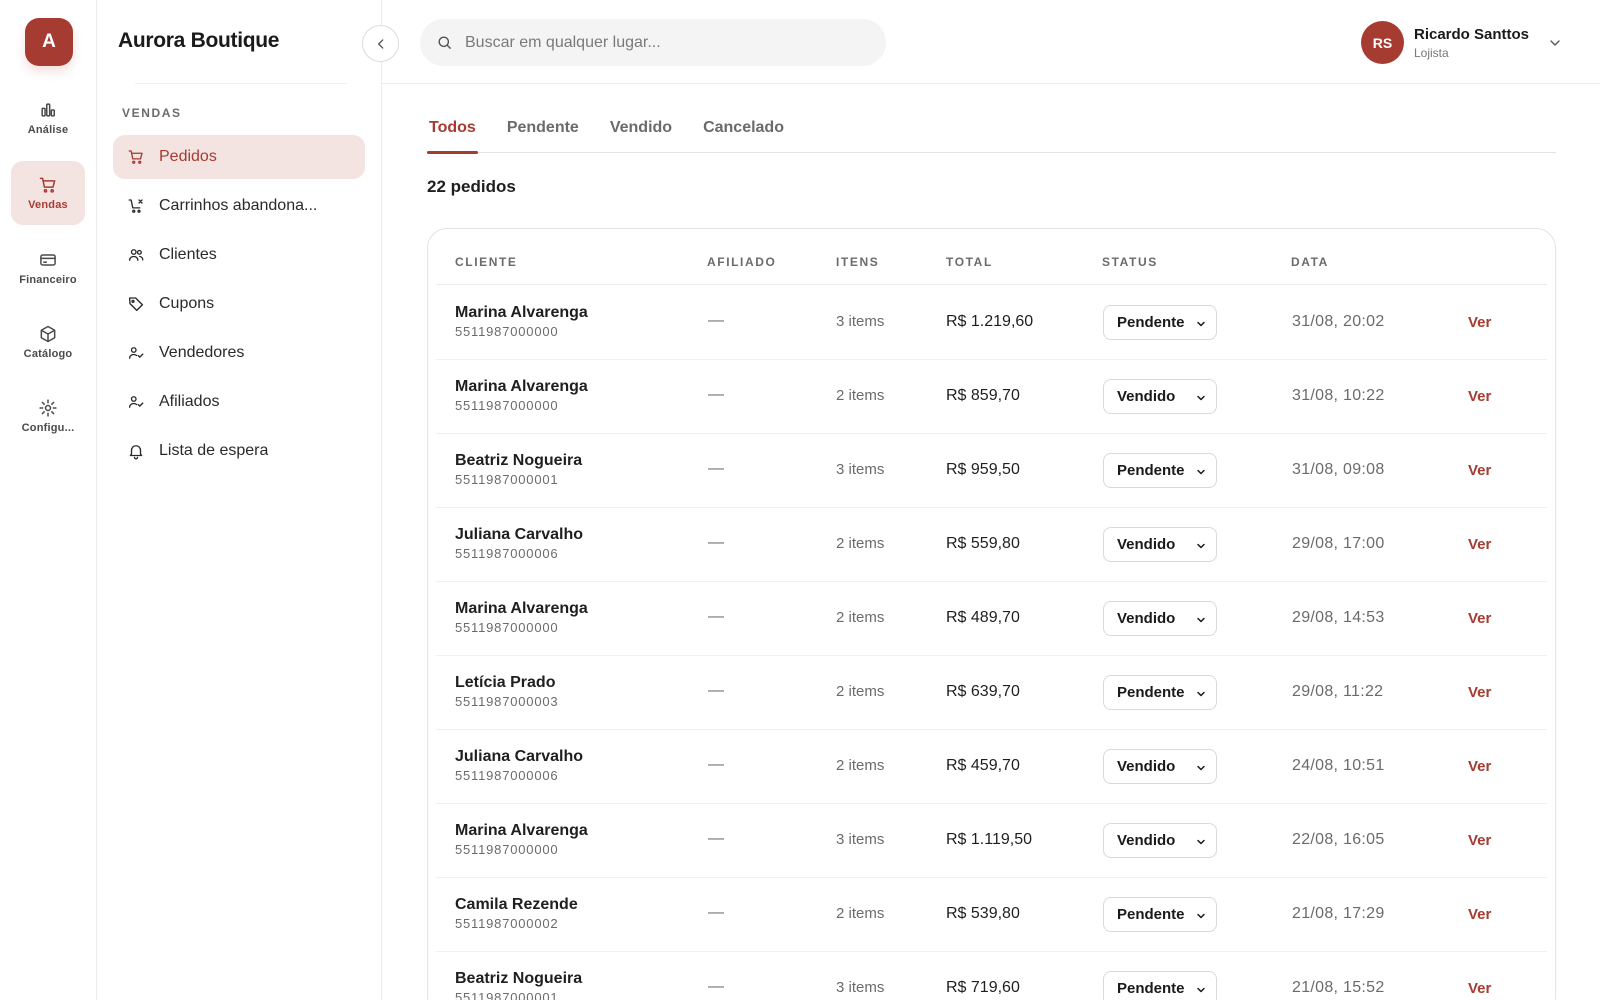 The image size is (1600, 1000). What do you see at coordinates (858, 262) in the screenshot?
I see `column-header-itens: ITENS` at bounding box center [858, 262].